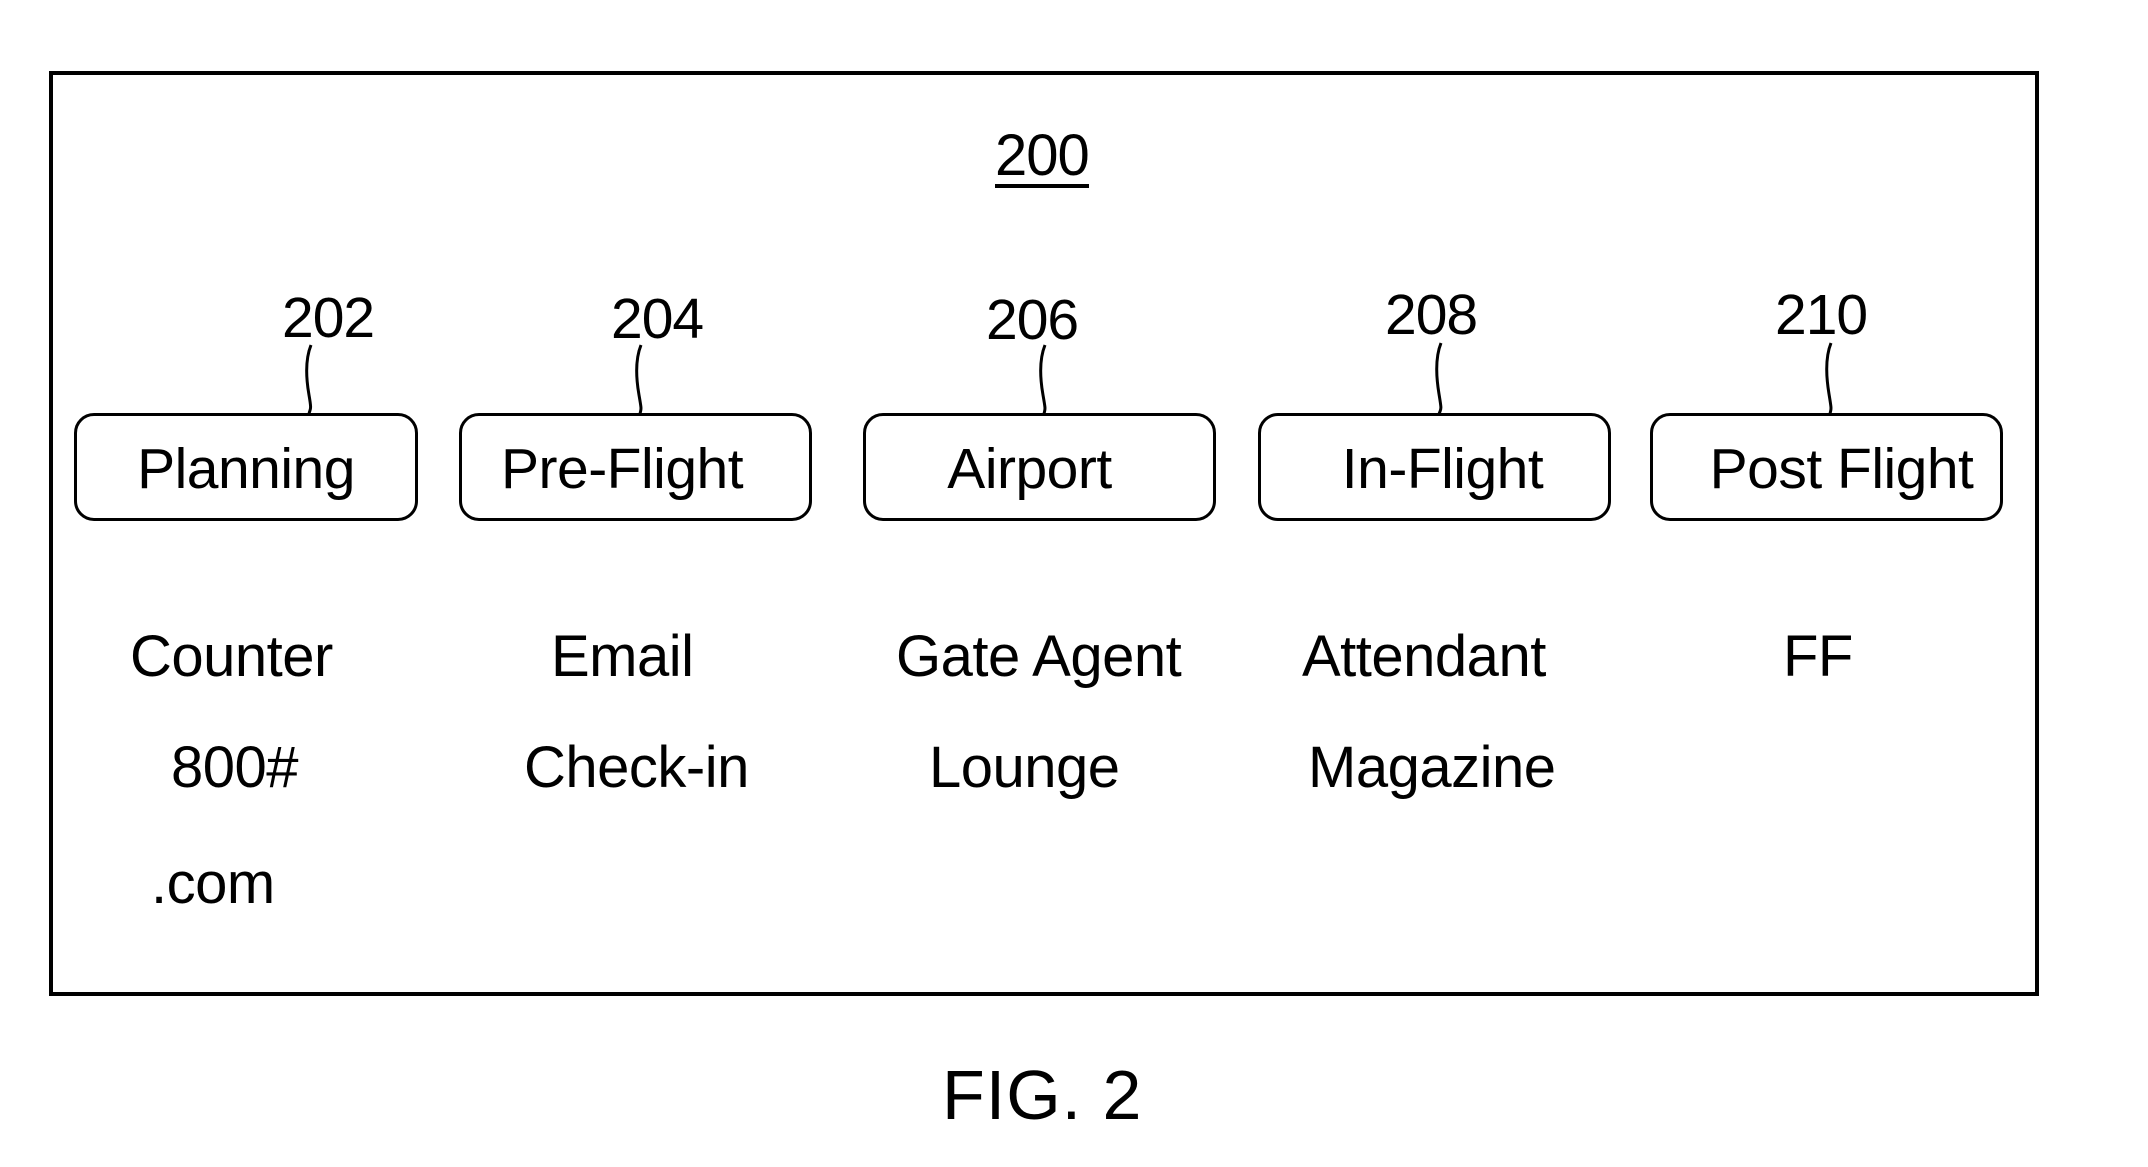 Image resolution: width=2148 pixels, height=1167 pixels. Describe the element at coordinates (1424, 656) in the screenshot. I see `touchpoint-item: Attendant` at that location.